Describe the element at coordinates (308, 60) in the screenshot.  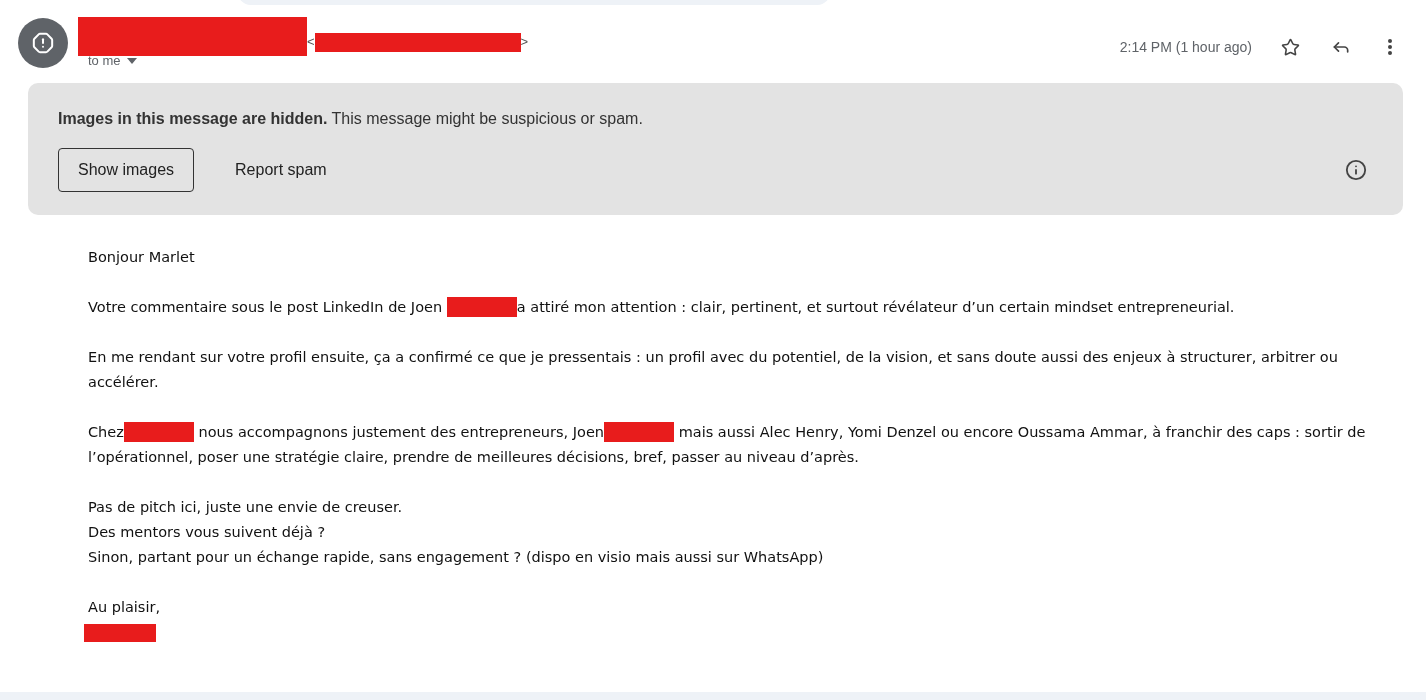
I see `recipient-dropdown: to me` at that location.